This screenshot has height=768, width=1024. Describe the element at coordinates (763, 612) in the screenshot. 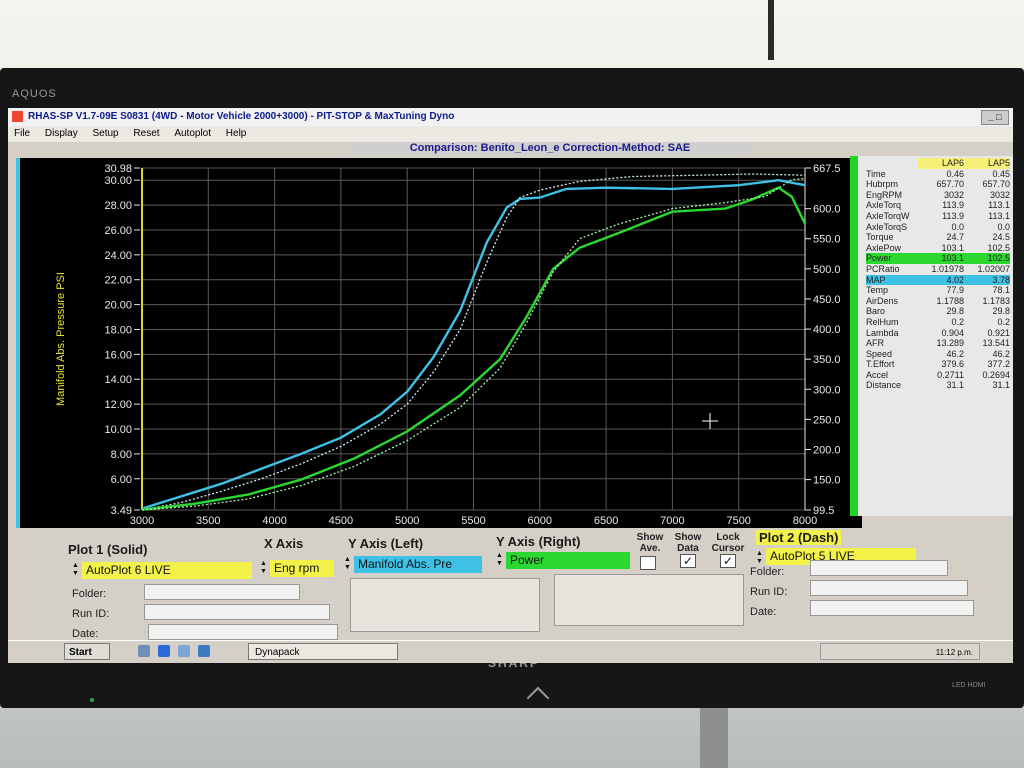

I see `date-label-2: Date:` at that location.